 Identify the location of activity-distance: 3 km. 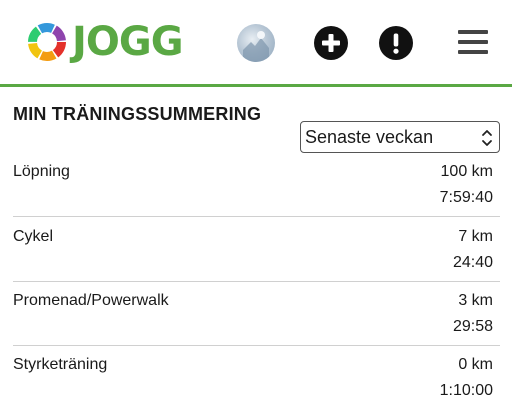
(475, 300).